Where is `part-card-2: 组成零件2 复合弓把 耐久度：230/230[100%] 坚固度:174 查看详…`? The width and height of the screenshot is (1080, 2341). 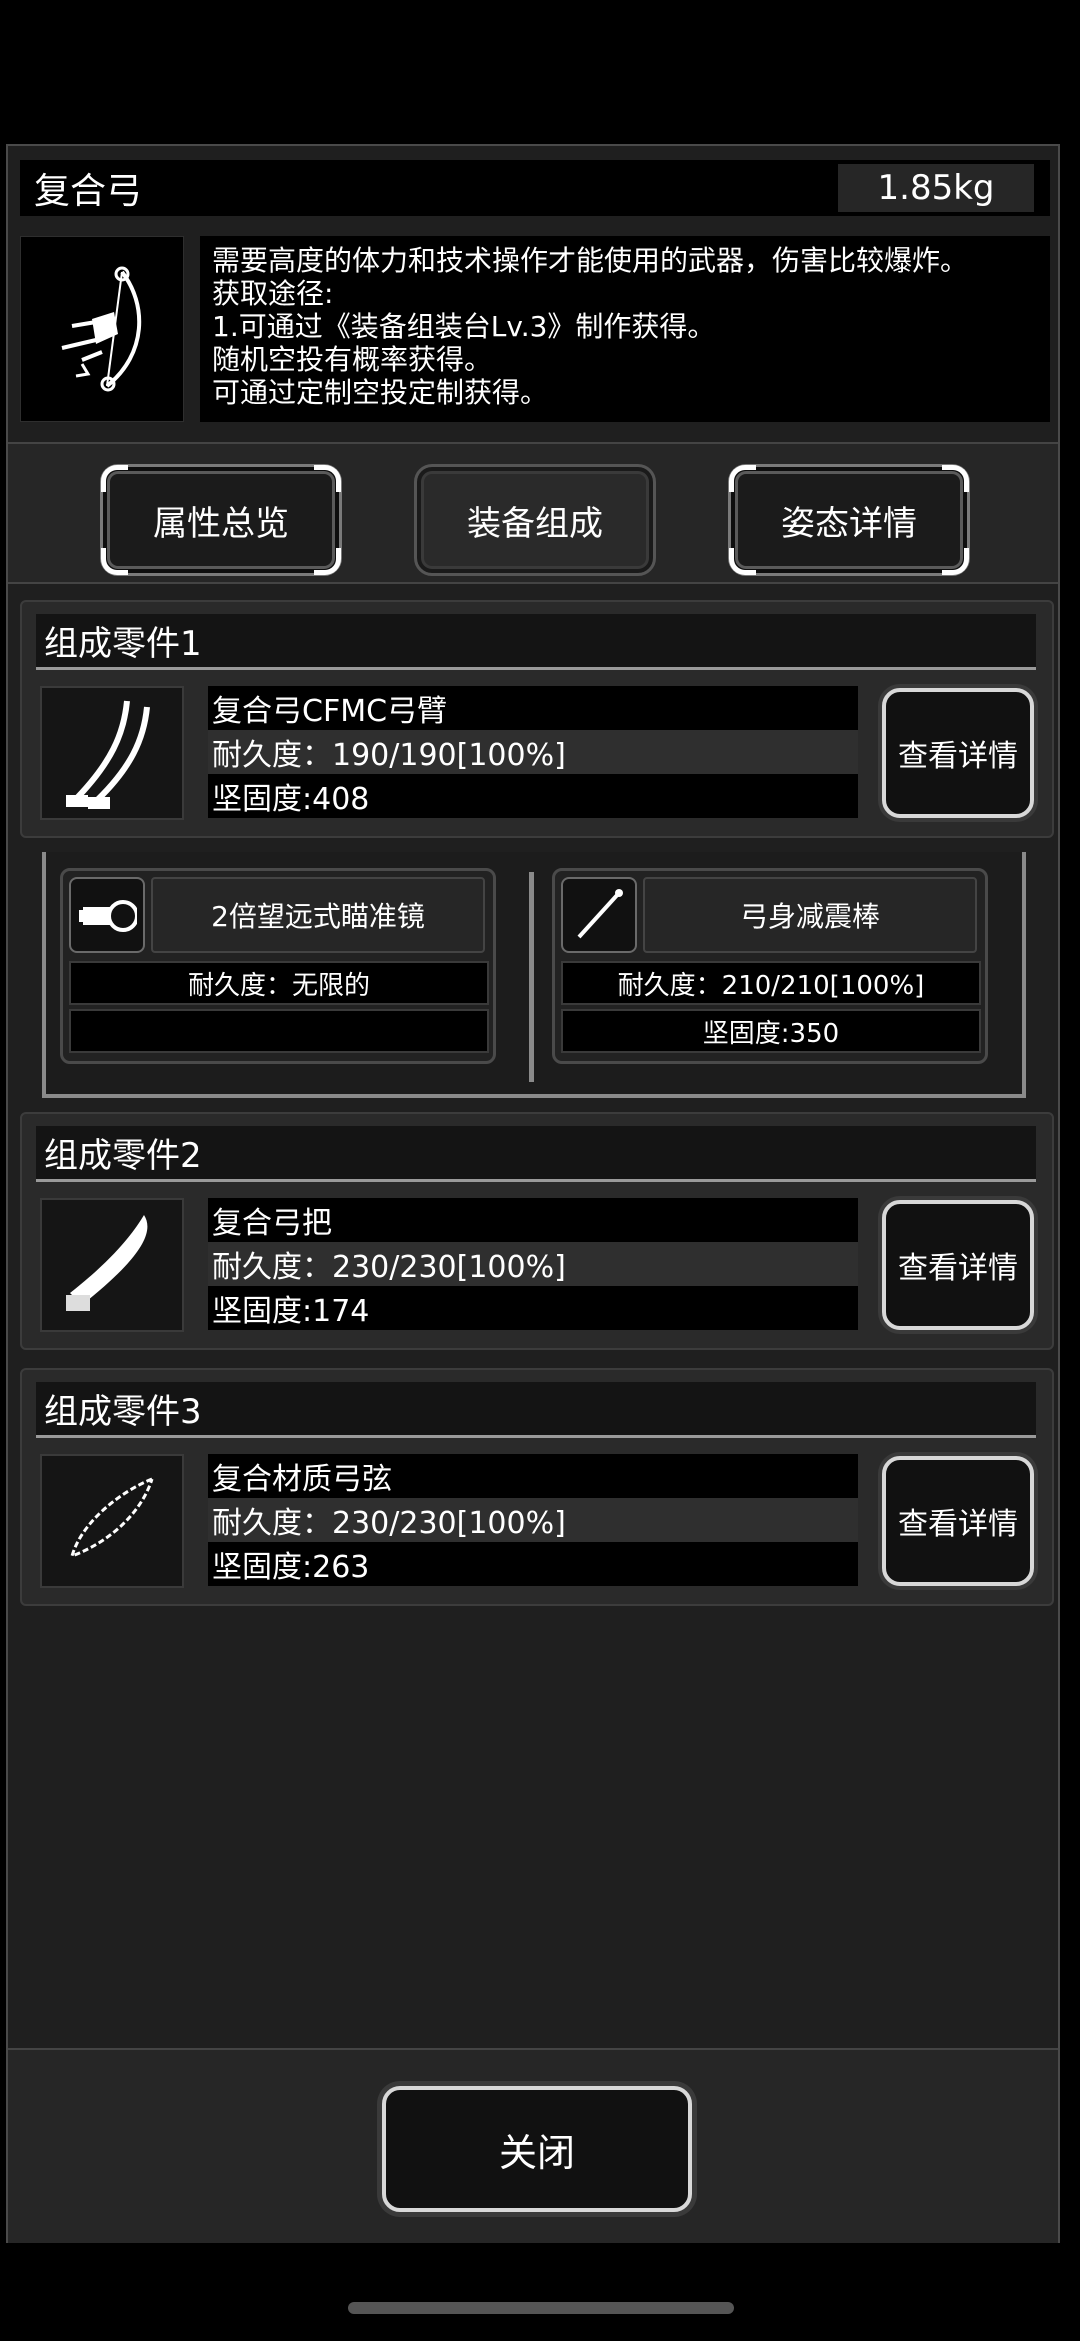 part-card-2: 组成零件2 复合弓把 耐久度：230/230[100%] 坚固度:174 查看详… is located at coordinates (537, 1231).